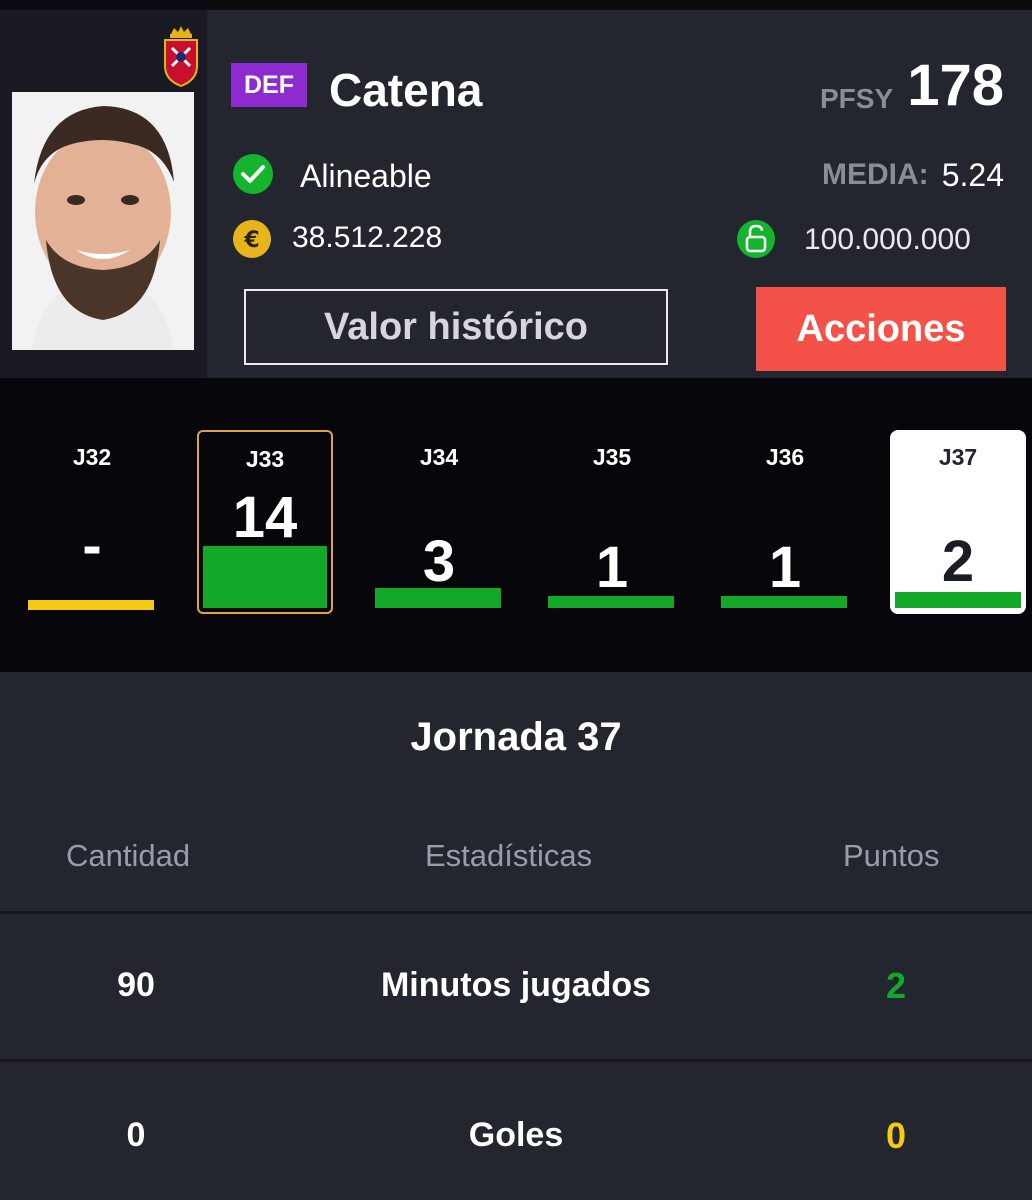  I want to click on gameweek-points: 3, so click(439, 561).